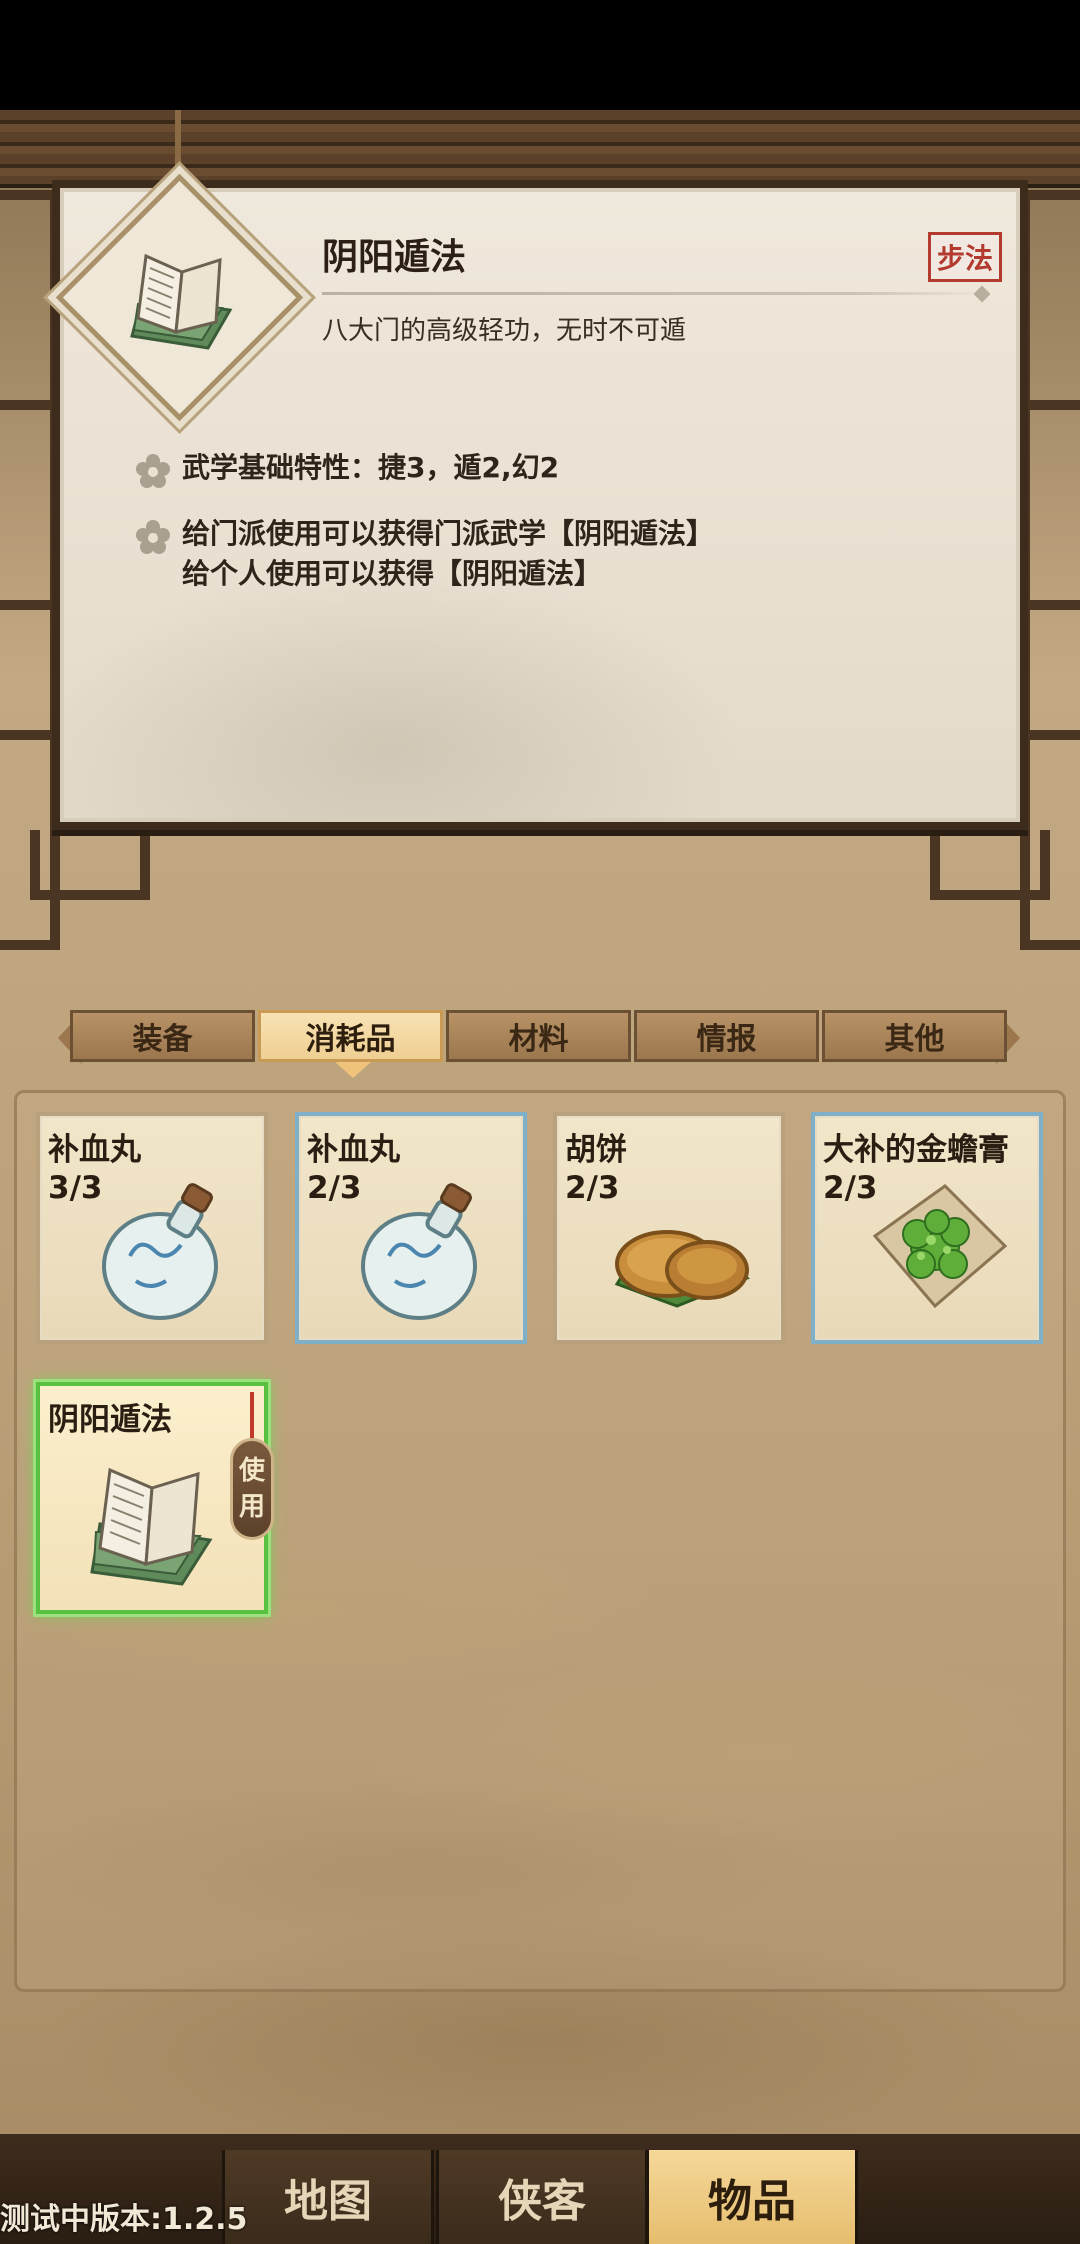  I want to click on inventory-slot: 补血丸 2/3, so click(411, 1228).